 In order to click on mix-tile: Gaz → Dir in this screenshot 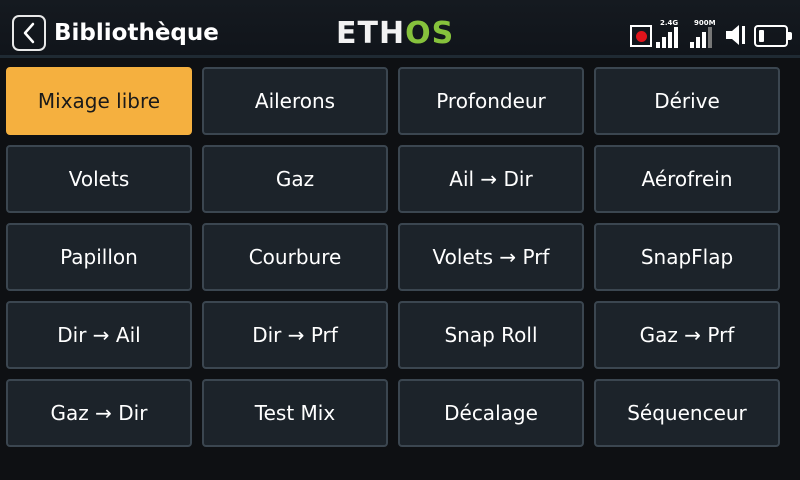, I will do `click(99, 413)`.